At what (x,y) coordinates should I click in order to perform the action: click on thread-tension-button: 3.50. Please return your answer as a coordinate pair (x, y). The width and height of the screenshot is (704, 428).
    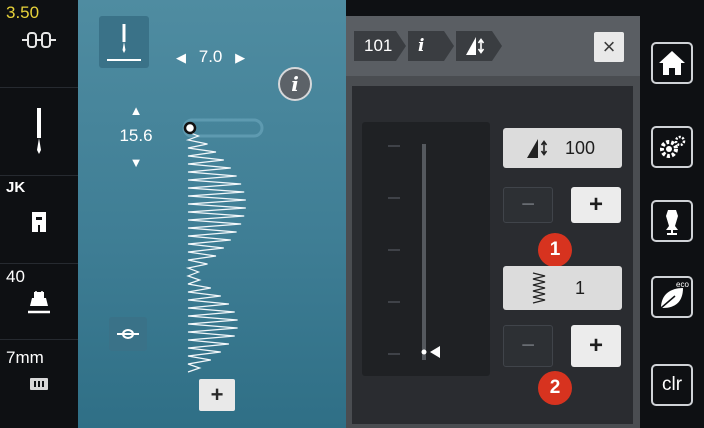
    Looking at the image, I should click on (39, 44).